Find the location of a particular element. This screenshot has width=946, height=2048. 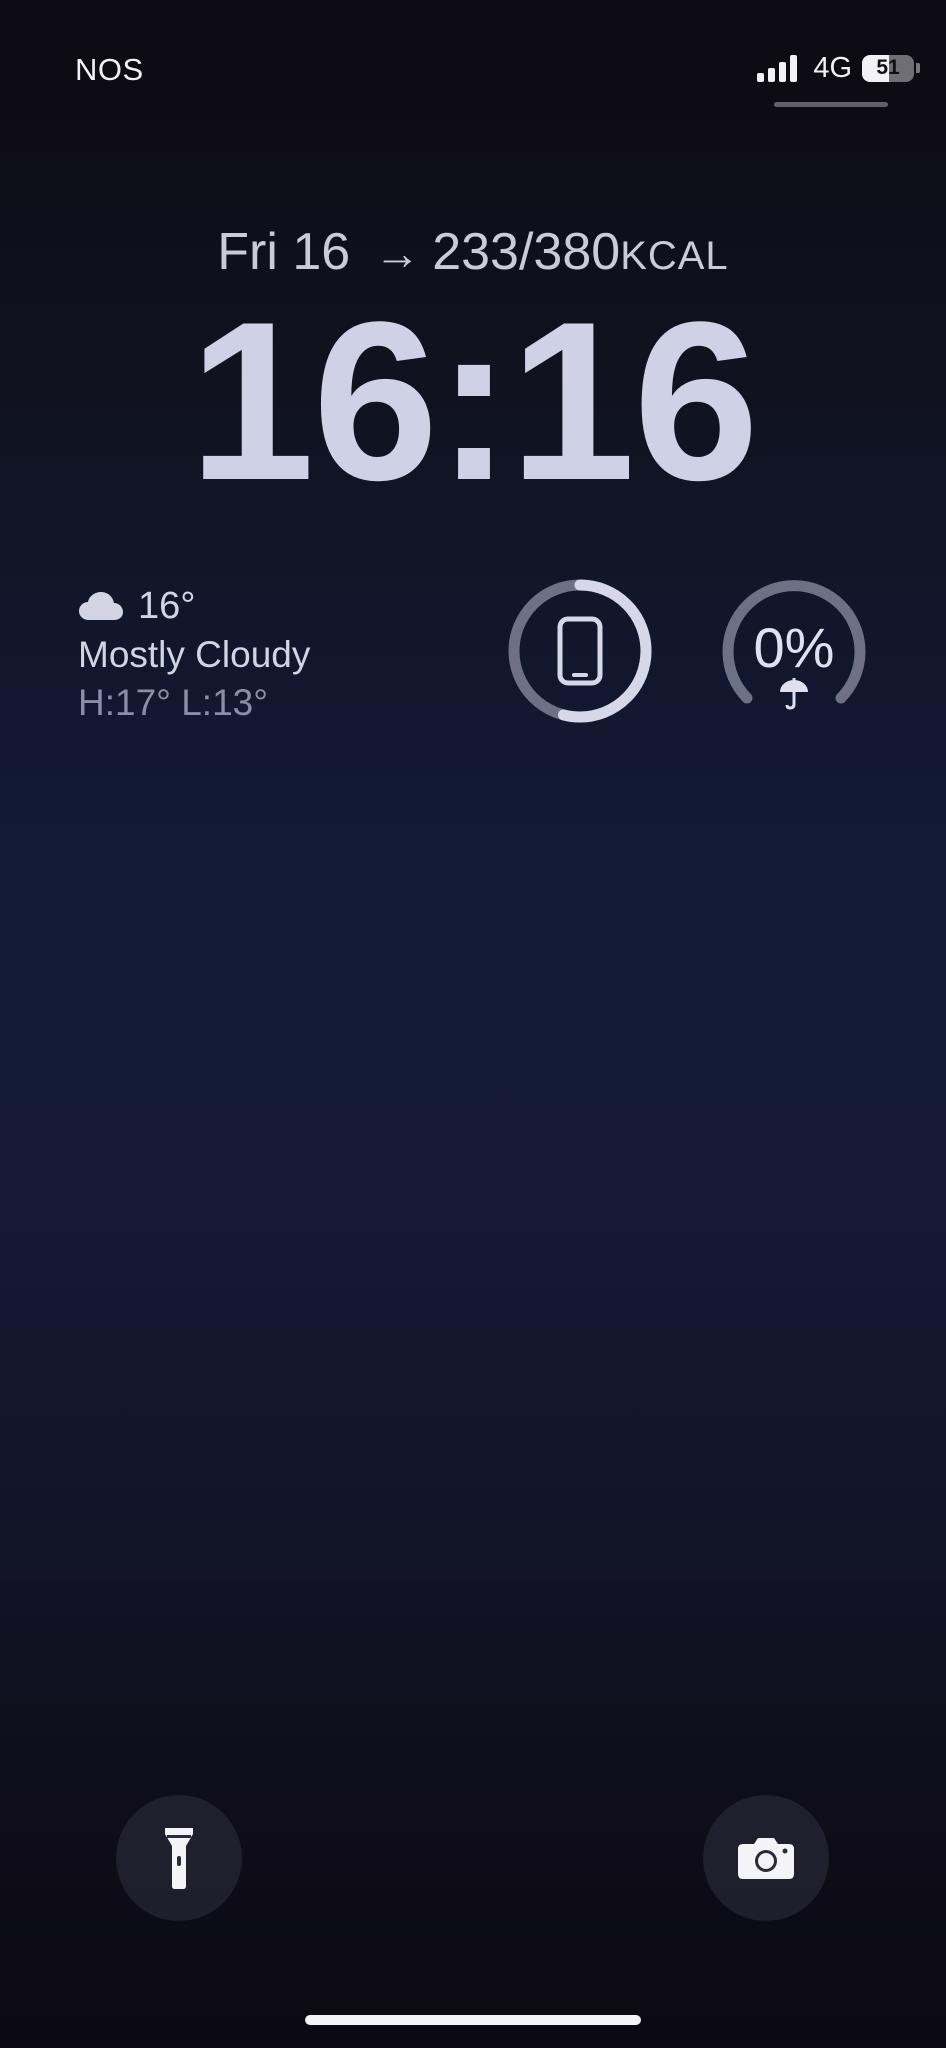

arrow-right-icon: → is located at coordinates (397, 253).